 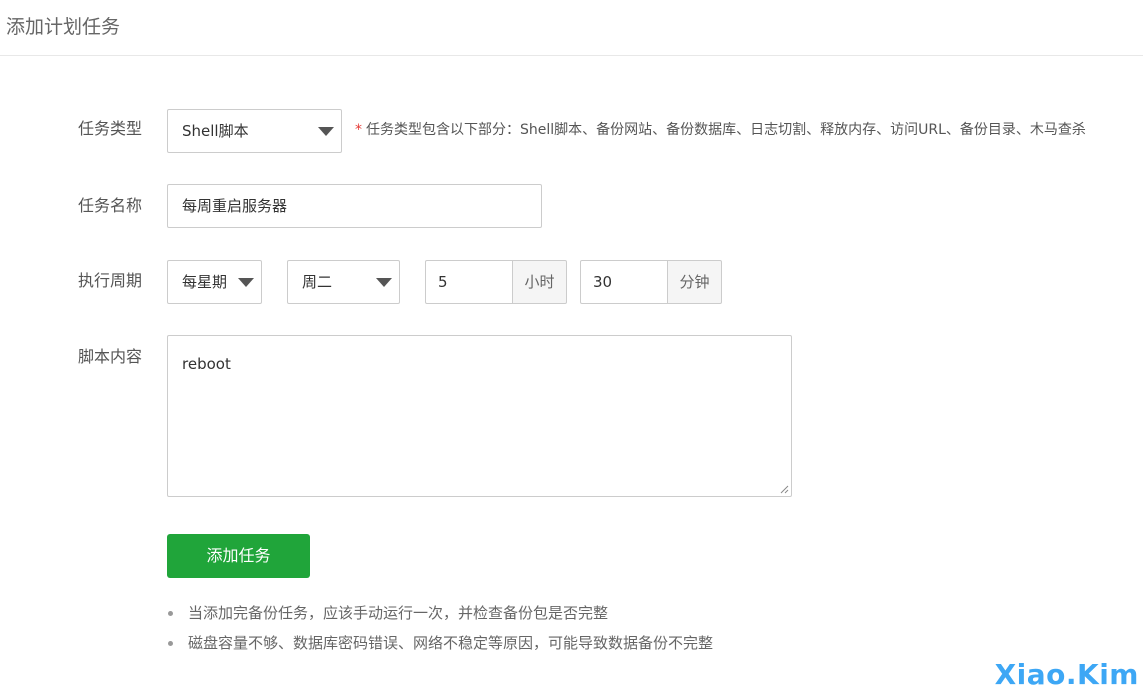 What do you see at coordinates (1066, 674) in the screenshot?
I see `watermark: Xiao.Kim` at bounding box center [1066, 674].